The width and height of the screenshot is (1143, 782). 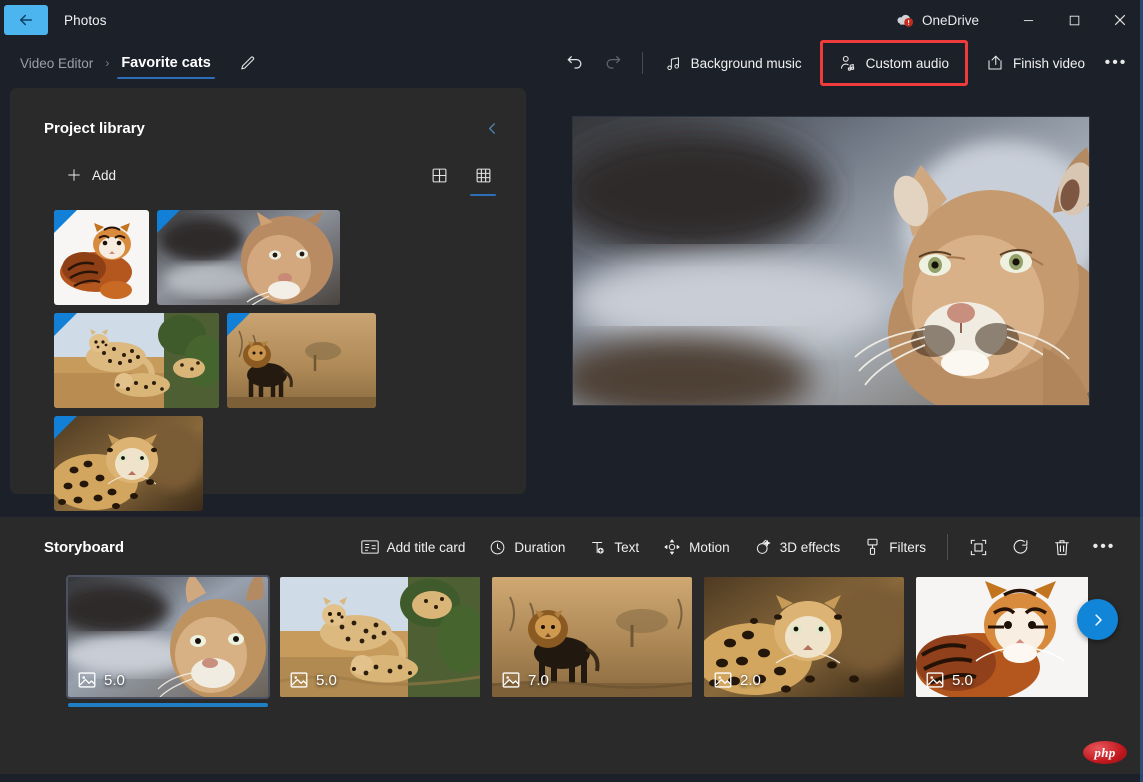 I want to click on custom-audio-highlight: Custom audio, so click(x=893, y=63).